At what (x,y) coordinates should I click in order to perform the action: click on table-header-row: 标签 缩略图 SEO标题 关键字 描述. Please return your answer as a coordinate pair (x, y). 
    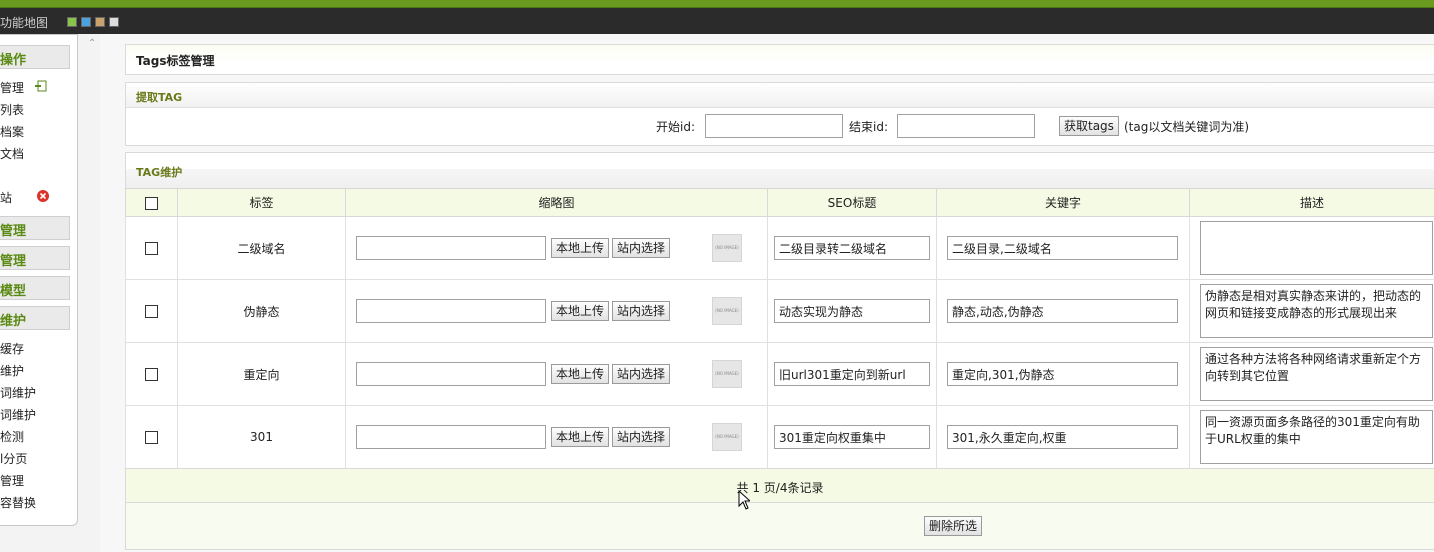
    Looking at the image, I should click on (779, 202).